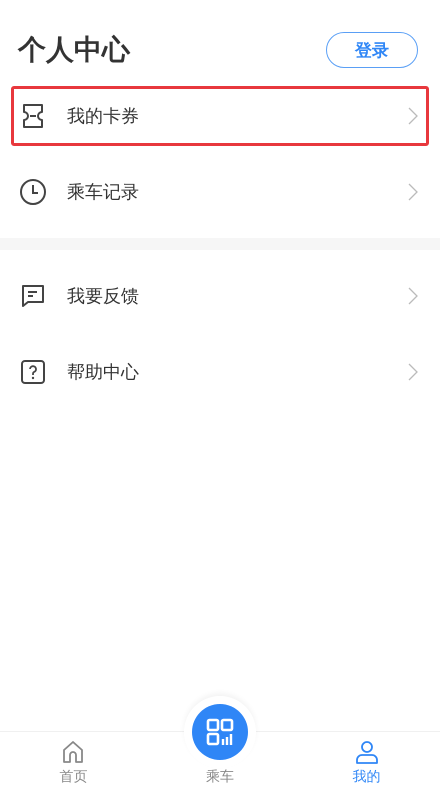  What do you see at coordinates (220, 732) in the screenshot?
I see `qr-code-icon` at bounding box center [220, 732].